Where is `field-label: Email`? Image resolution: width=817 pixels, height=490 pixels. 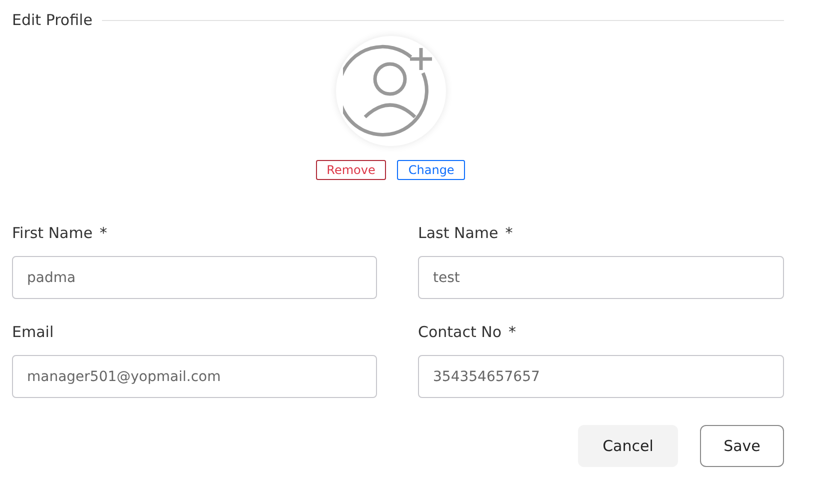 field-label: Email is located at coordinates (33, 333).